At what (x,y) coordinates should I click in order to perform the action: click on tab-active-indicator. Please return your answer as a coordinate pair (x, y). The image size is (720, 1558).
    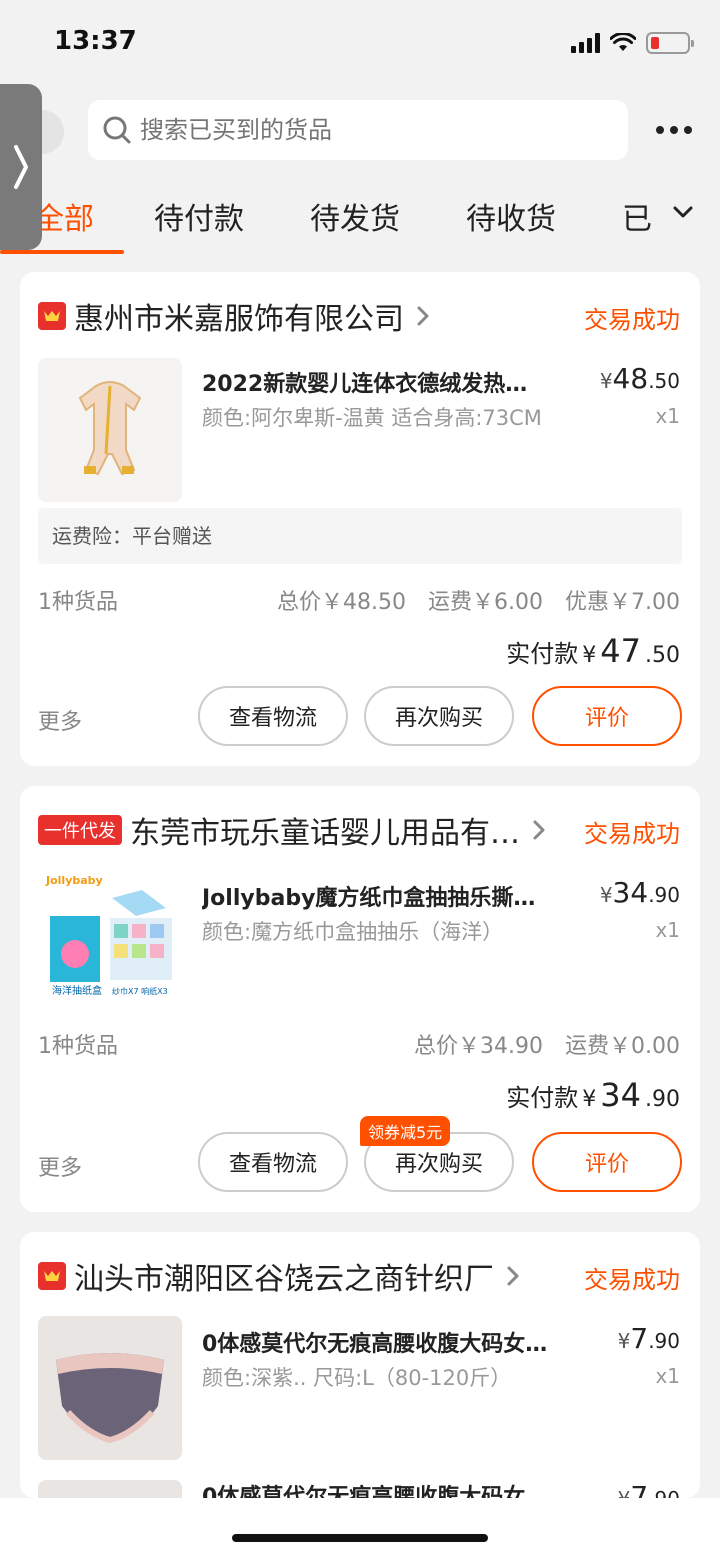
    Looking at the image, I should click on (62, 252).